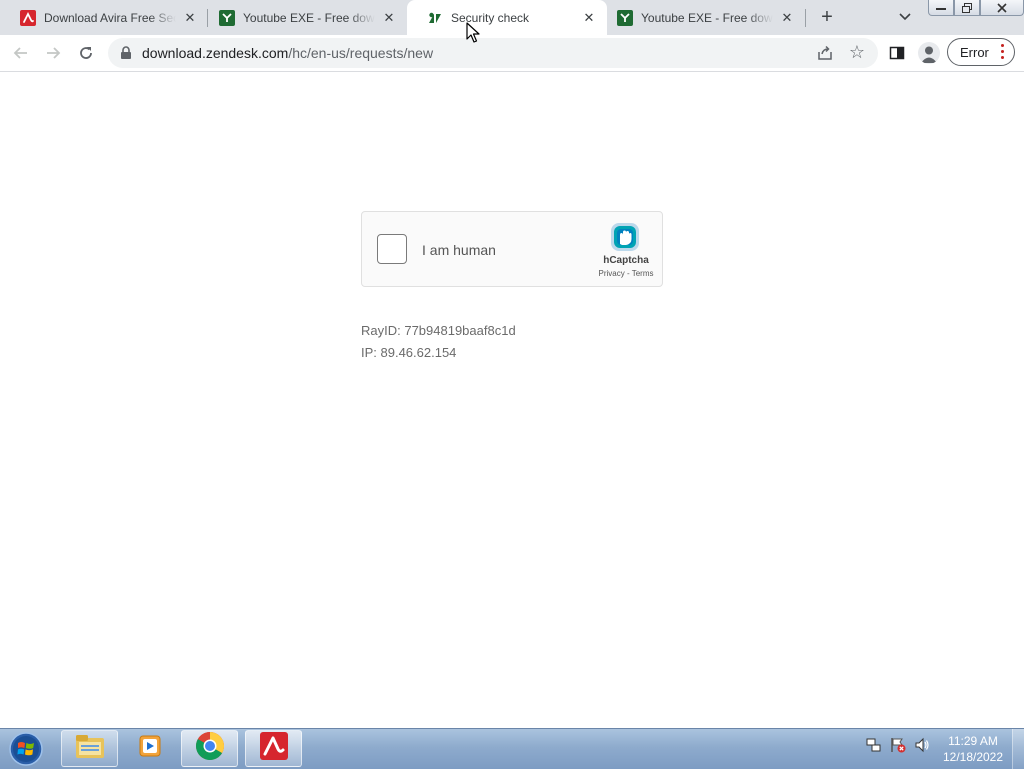 The height and width of the screenshot is (769, 1024). What do you see at coordinates (1018, 749) in the screenshot?
I see `show-desktop-button` at bounding box center [1018, 749].